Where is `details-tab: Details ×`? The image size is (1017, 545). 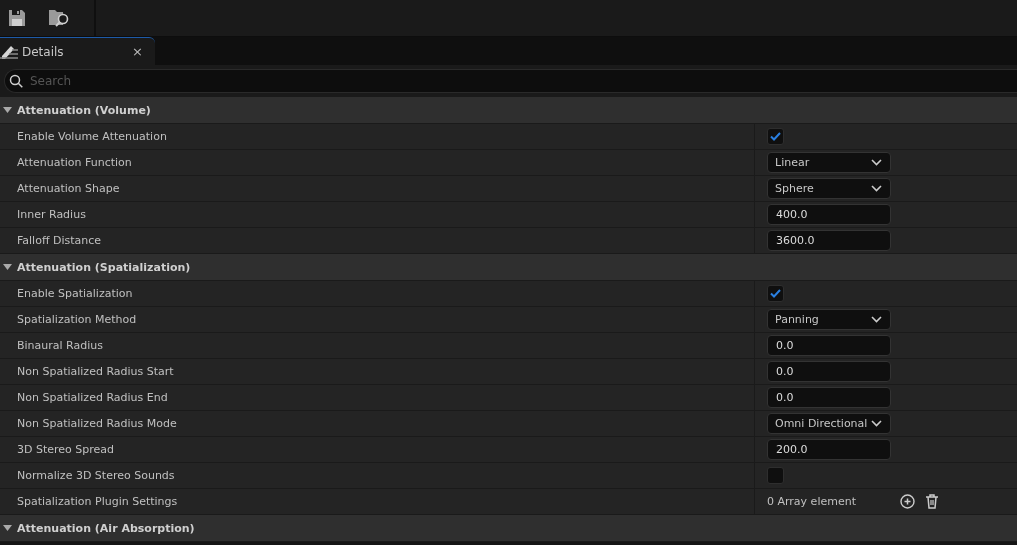
details-tab: Details × is located at coordinates (77, 51).